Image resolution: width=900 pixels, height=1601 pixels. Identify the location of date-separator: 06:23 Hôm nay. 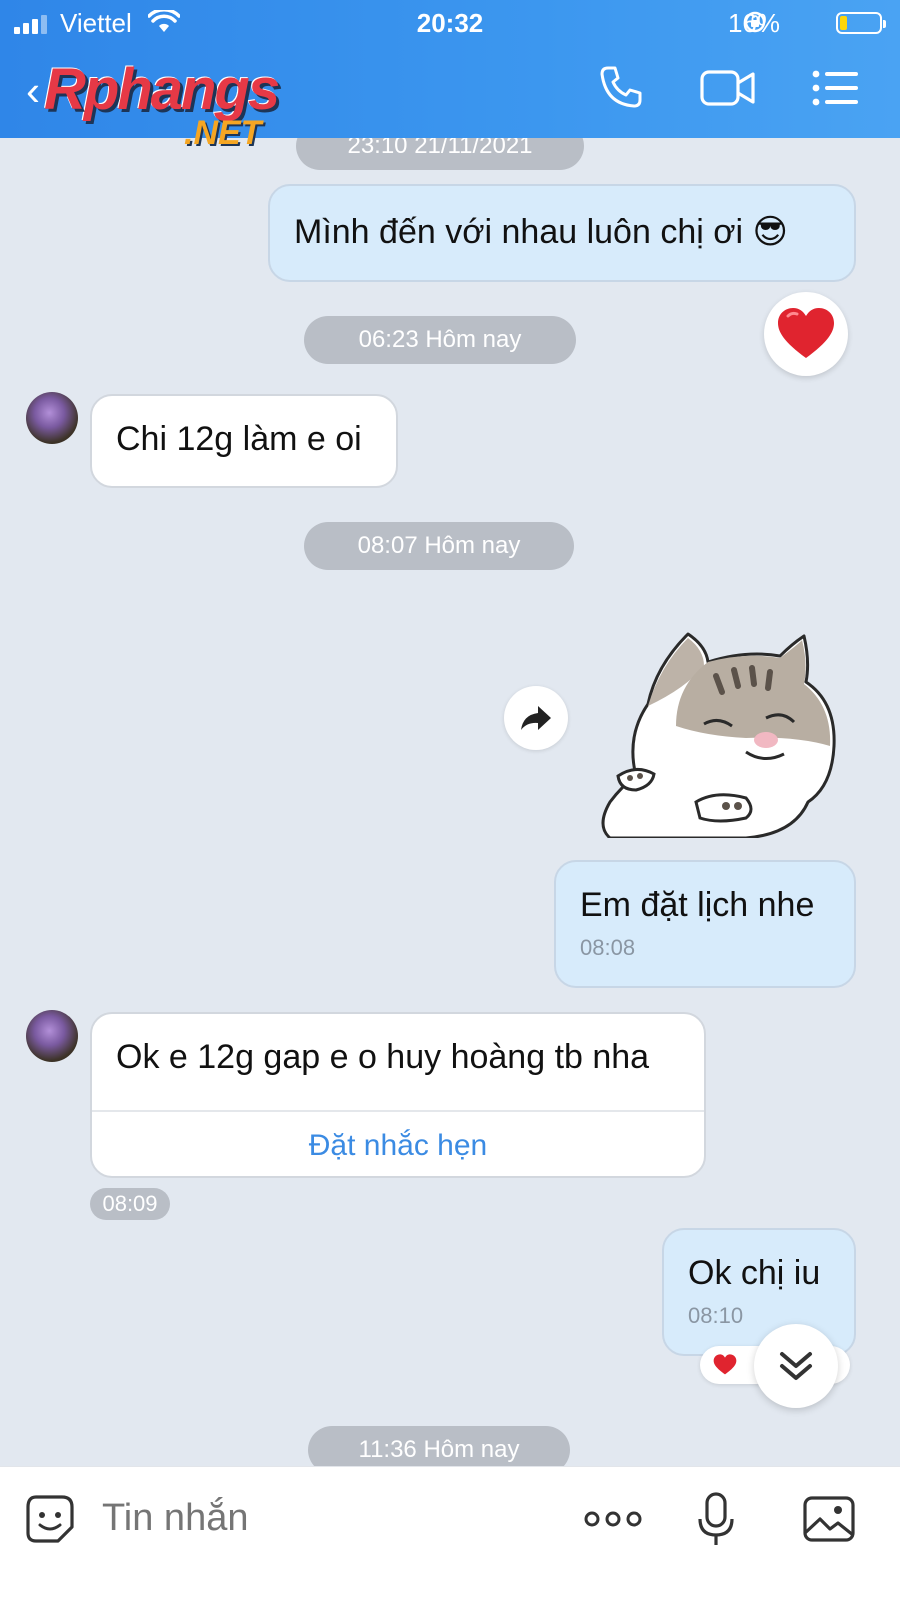
(440, 340).